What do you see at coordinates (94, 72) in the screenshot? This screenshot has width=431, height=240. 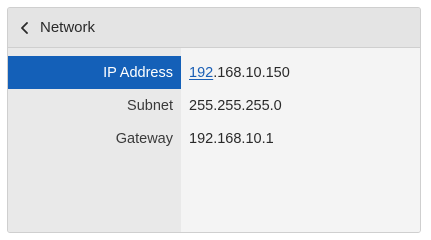 I see `ip-address-label: IP Address` at bounding box center [94, 72].